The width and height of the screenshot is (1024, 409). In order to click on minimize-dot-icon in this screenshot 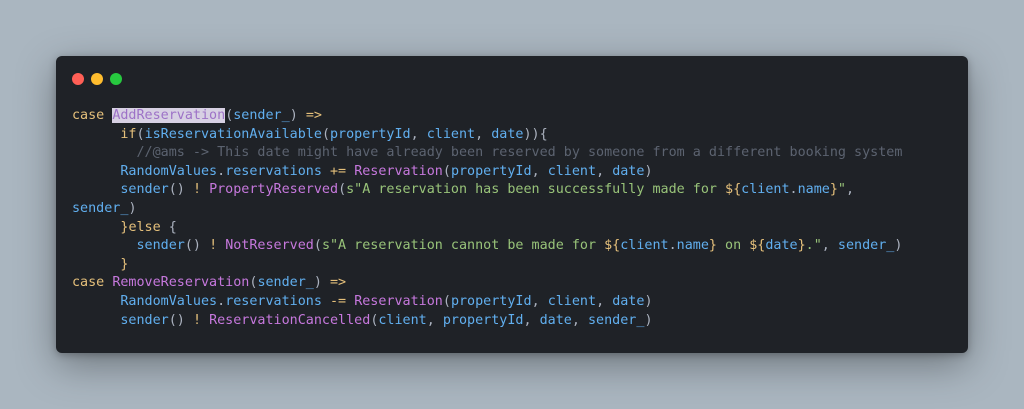, I will do `click(97, 79)`.